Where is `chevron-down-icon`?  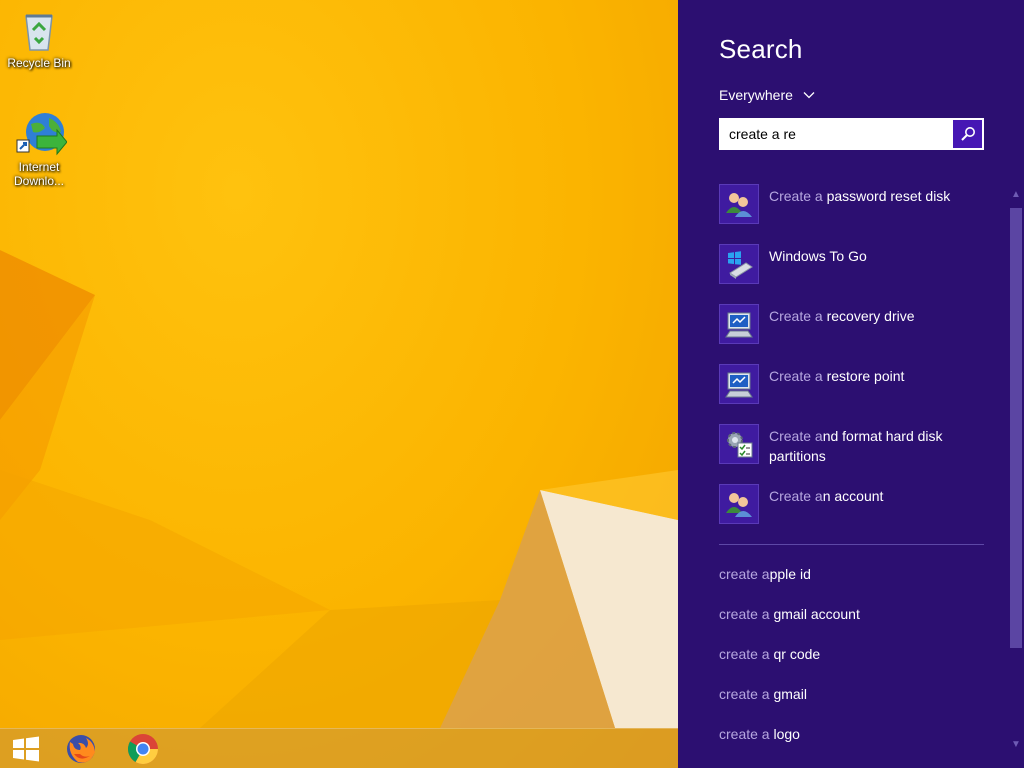 chevron-down-icon is located at coordinates (809, 95).